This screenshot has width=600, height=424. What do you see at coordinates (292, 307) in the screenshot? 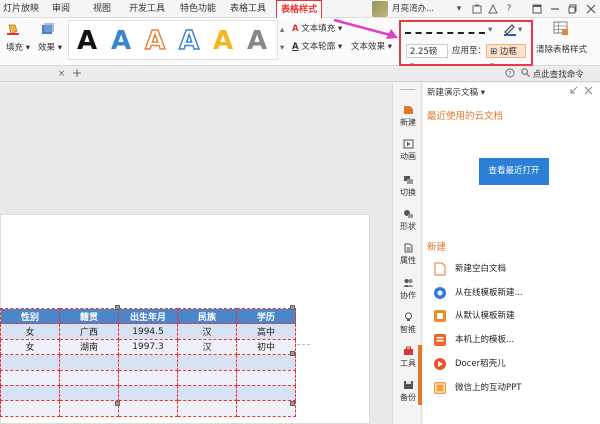
I see `resize-handle-top-right` at bounding box center [292, 307].